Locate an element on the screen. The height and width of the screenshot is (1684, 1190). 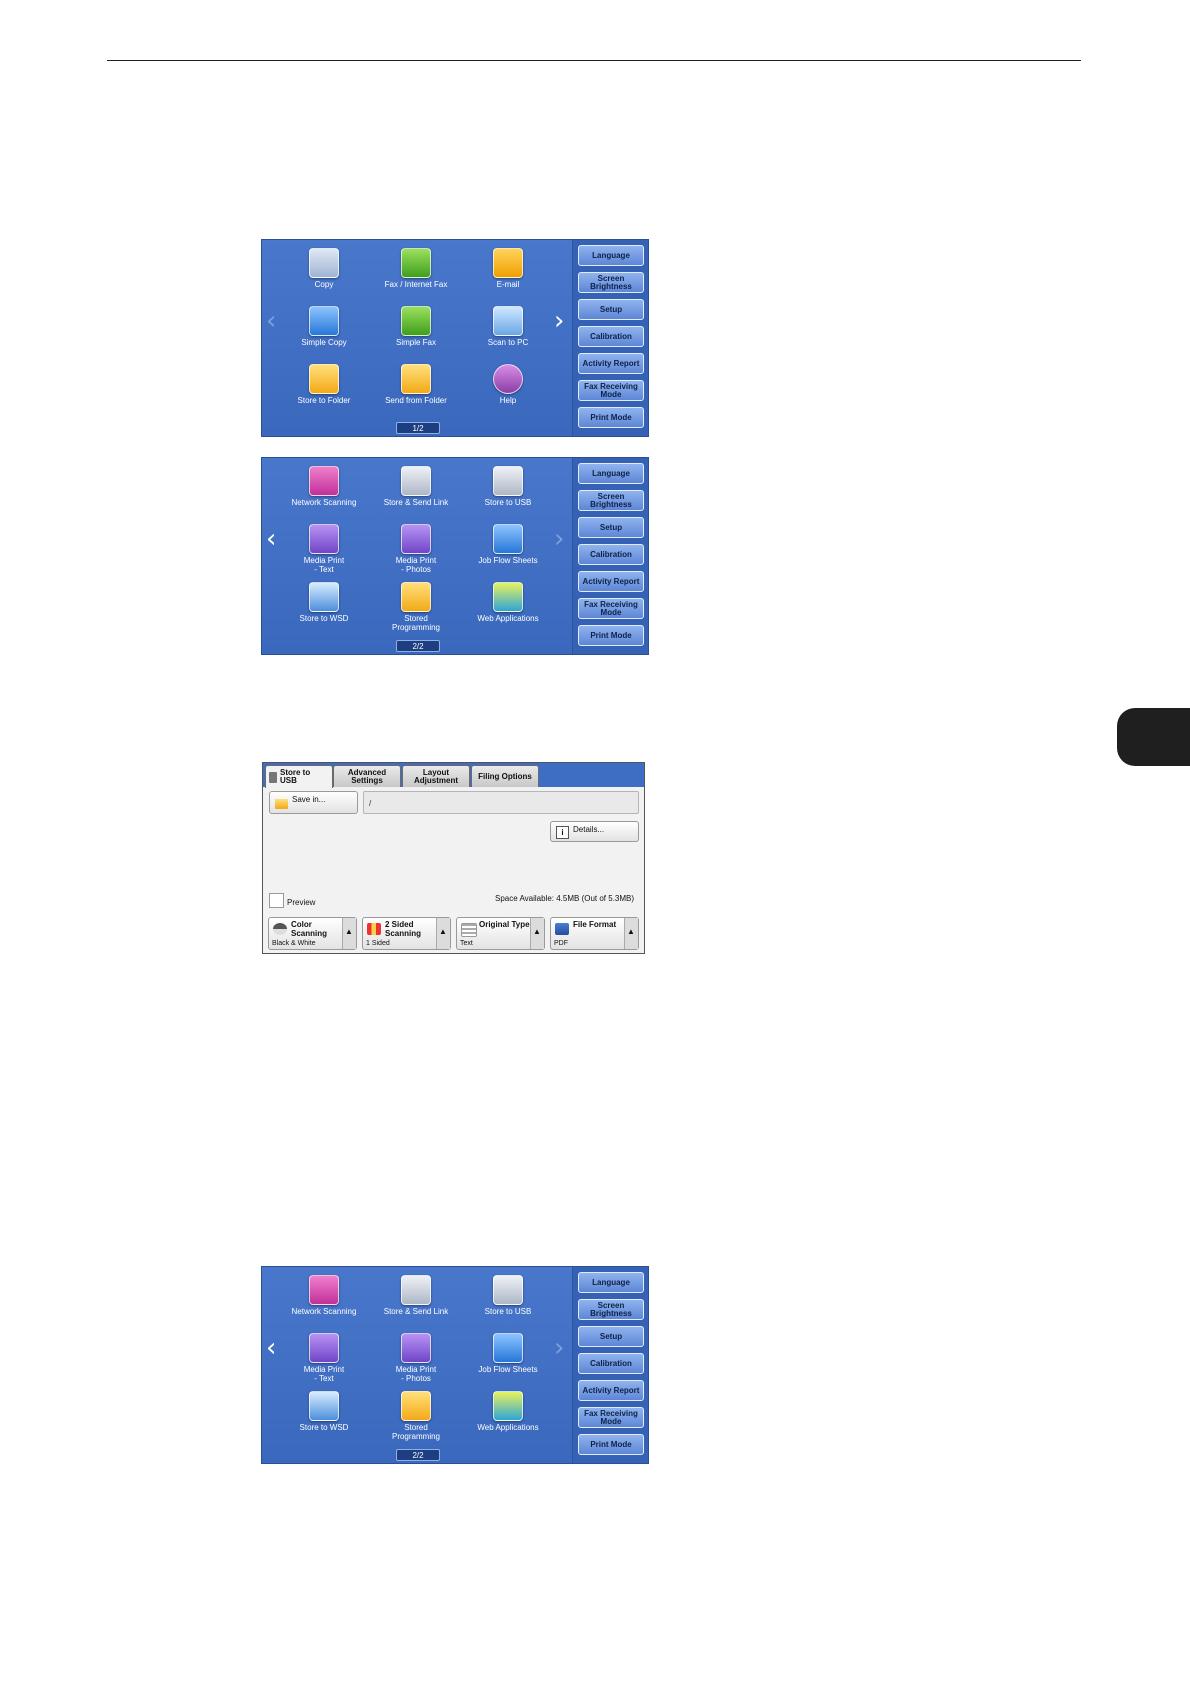
color-scanning-icon is located at coordinates (280, 929).